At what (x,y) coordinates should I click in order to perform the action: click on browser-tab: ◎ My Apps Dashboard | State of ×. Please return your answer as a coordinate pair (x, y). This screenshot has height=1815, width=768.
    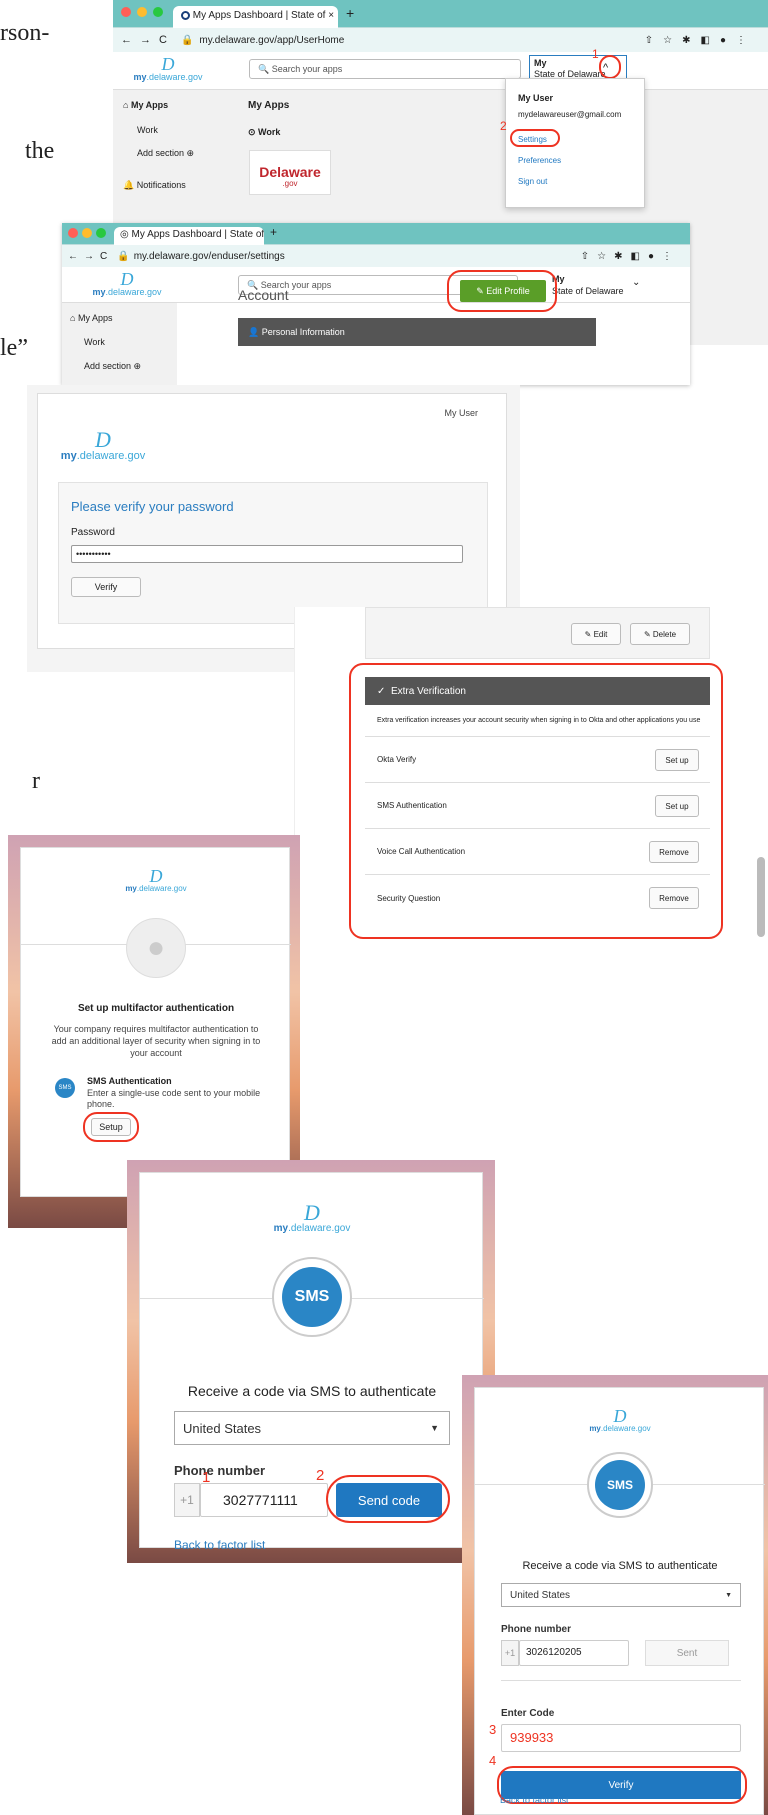
    Looking at the image, I should click on (189, 236).